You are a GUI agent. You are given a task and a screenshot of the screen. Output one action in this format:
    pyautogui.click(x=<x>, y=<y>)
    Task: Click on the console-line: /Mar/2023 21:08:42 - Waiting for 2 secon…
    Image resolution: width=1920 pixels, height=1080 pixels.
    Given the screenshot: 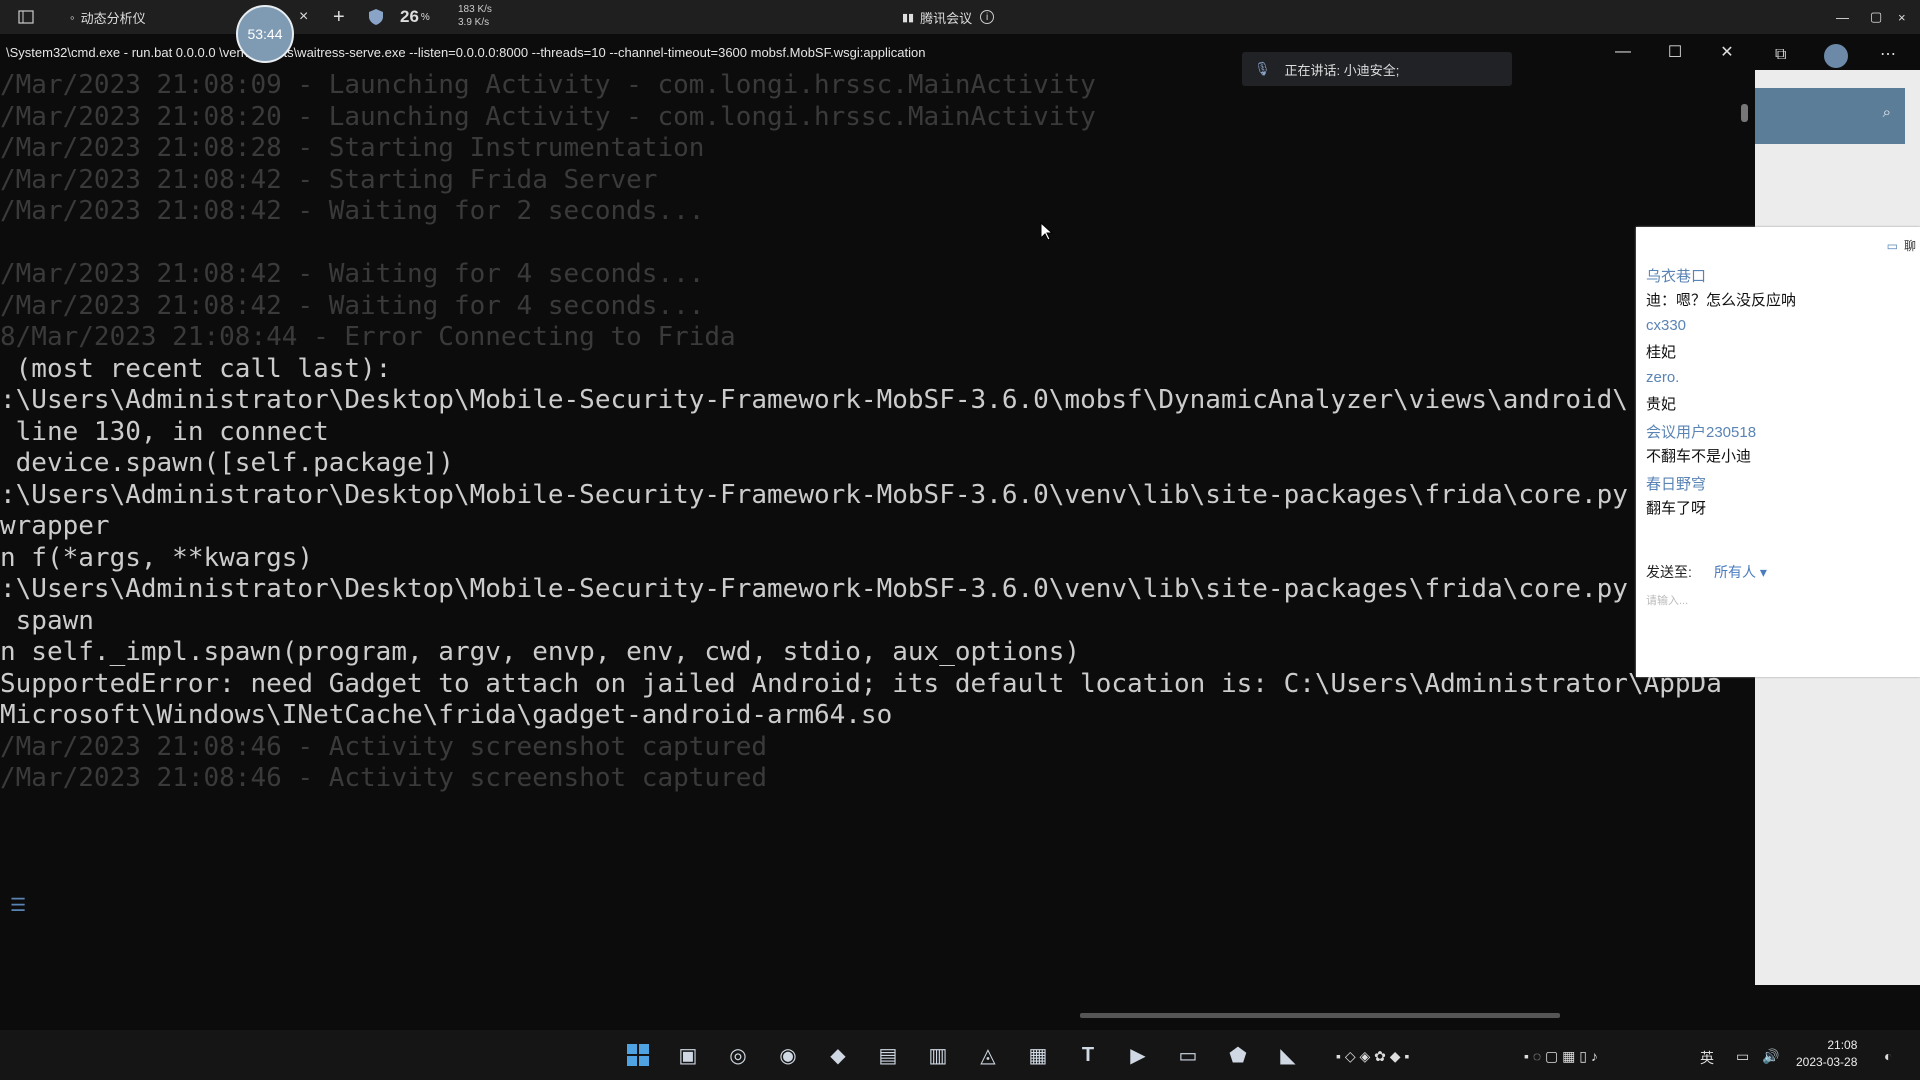 What is the action you would take?
    pyautogui.click(x=352, y=211)
    